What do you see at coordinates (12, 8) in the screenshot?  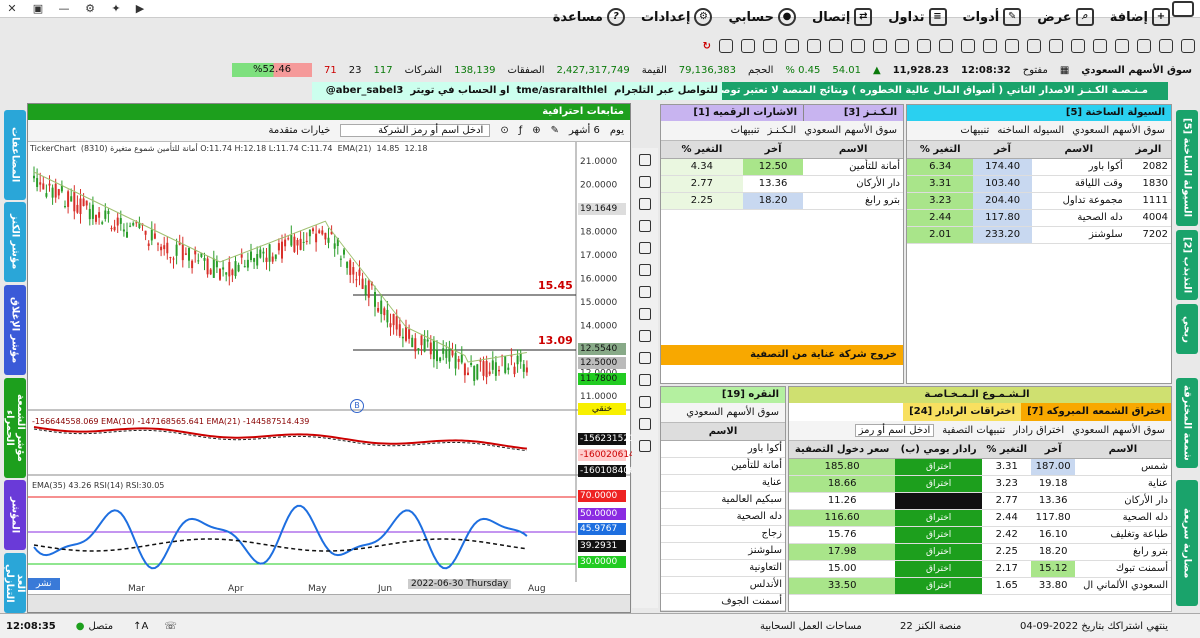 I see `close-icon: ✕` at bounding box center [12, 8].